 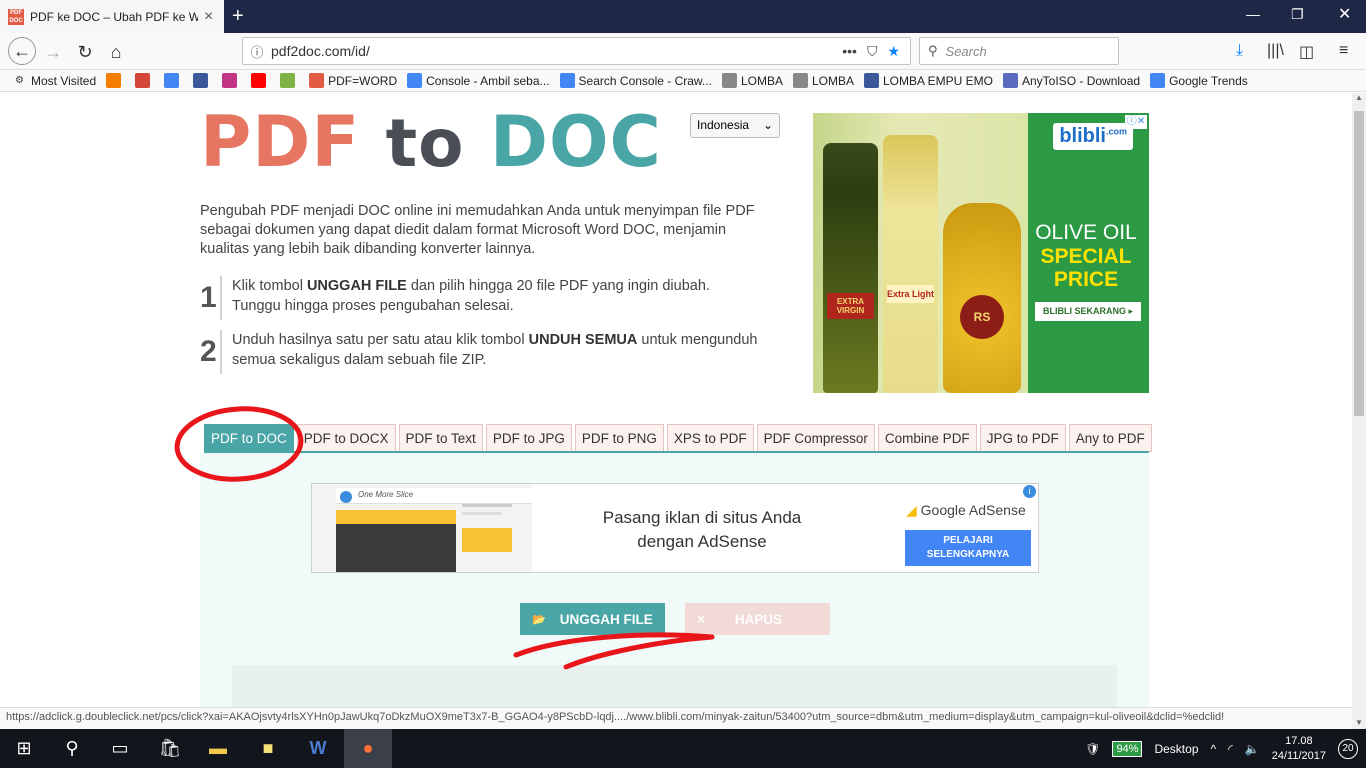 I want to click on tab-title: PDF ke DOC – Ubah PDF ke Wo, so click(x=114, y=16).